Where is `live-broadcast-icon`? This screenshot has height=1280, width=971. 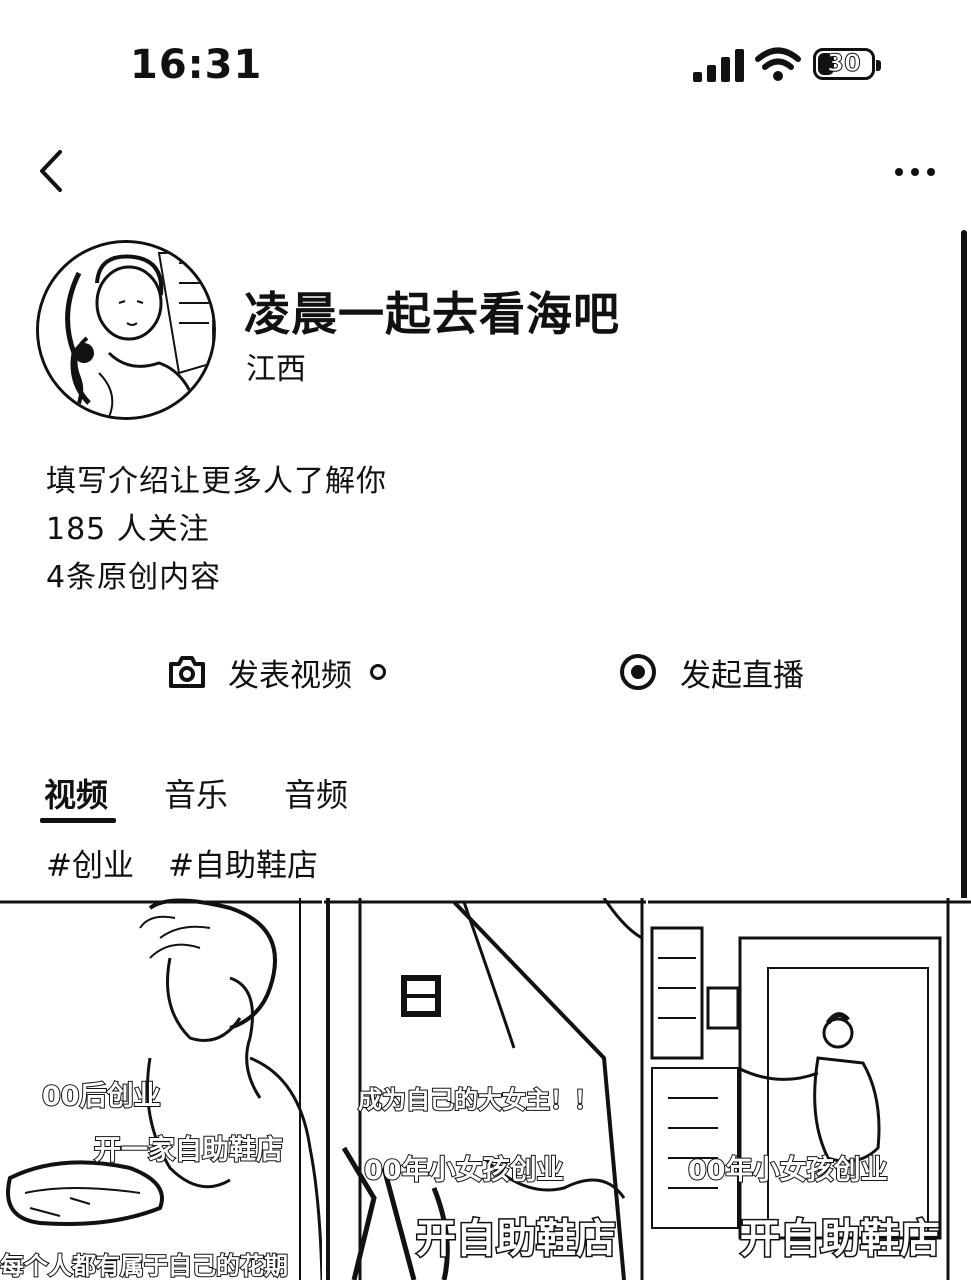
live-broadcast-icon is located at coordinates (638, 672).